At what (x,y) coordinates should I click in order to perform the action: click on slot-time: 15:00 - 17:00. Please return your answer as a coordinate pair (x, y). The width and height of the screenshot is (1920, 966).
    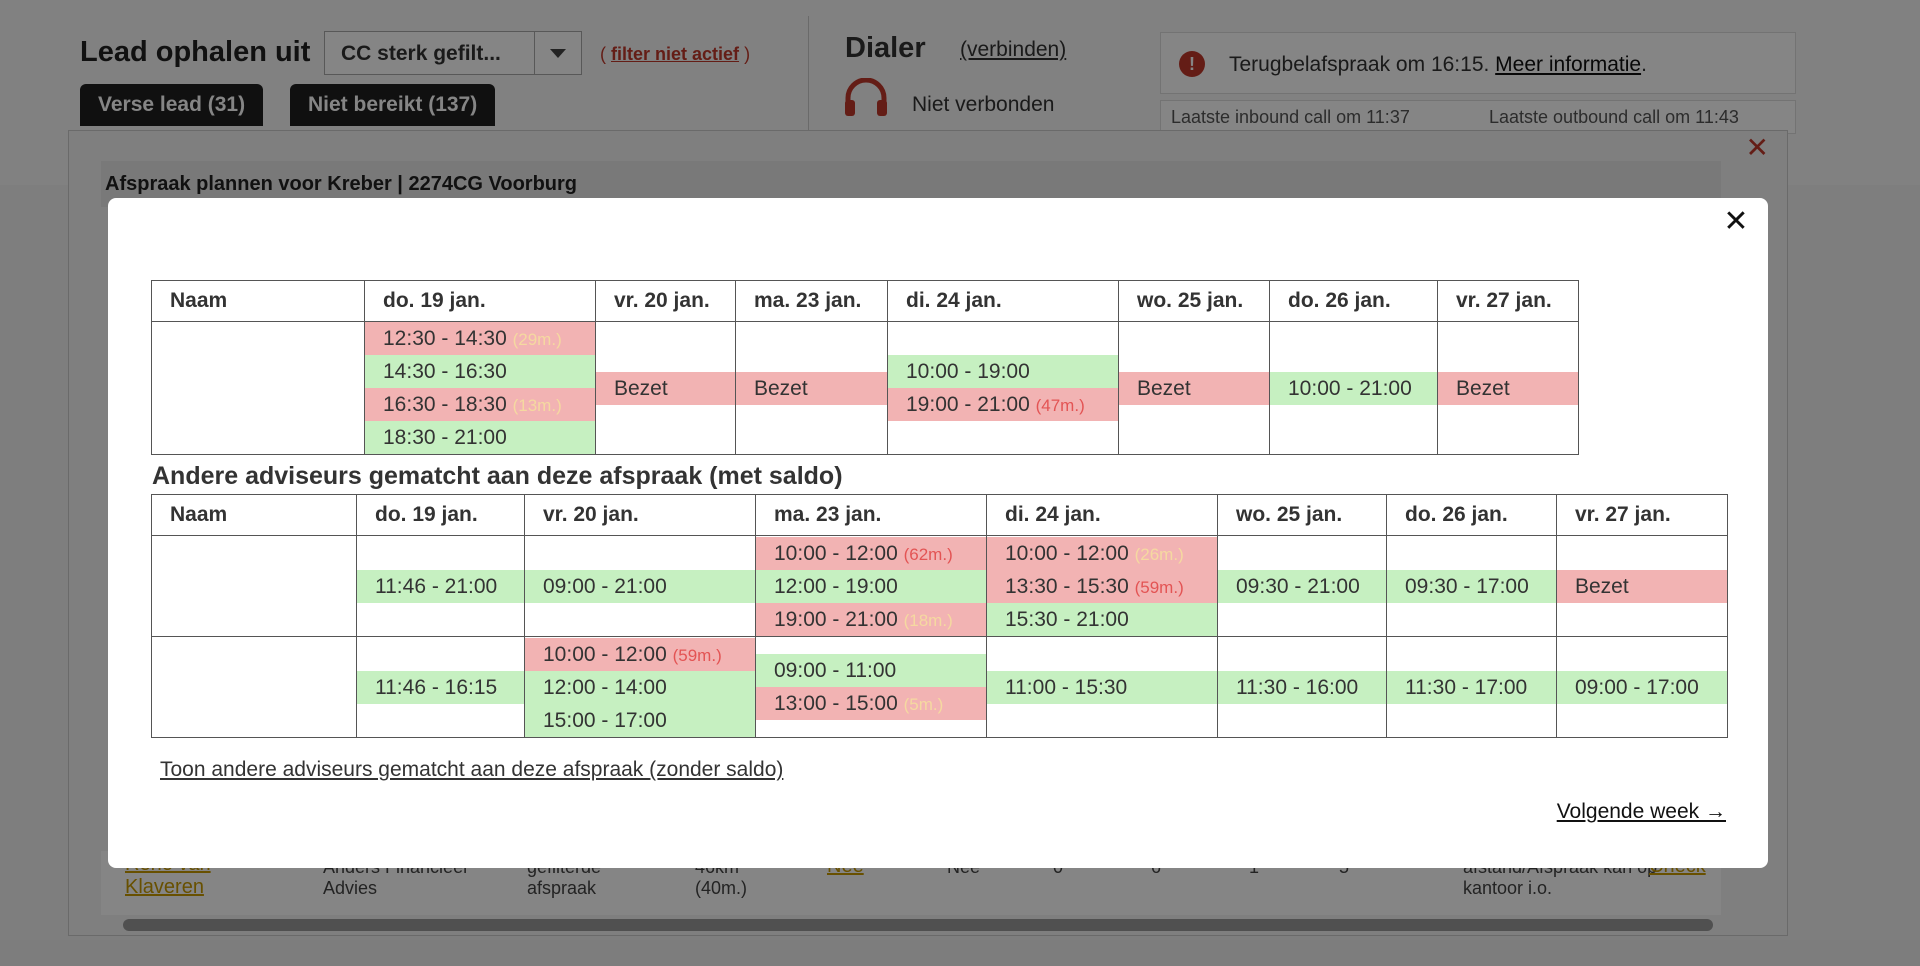
    Looking at the image, I should click on (605, 720).